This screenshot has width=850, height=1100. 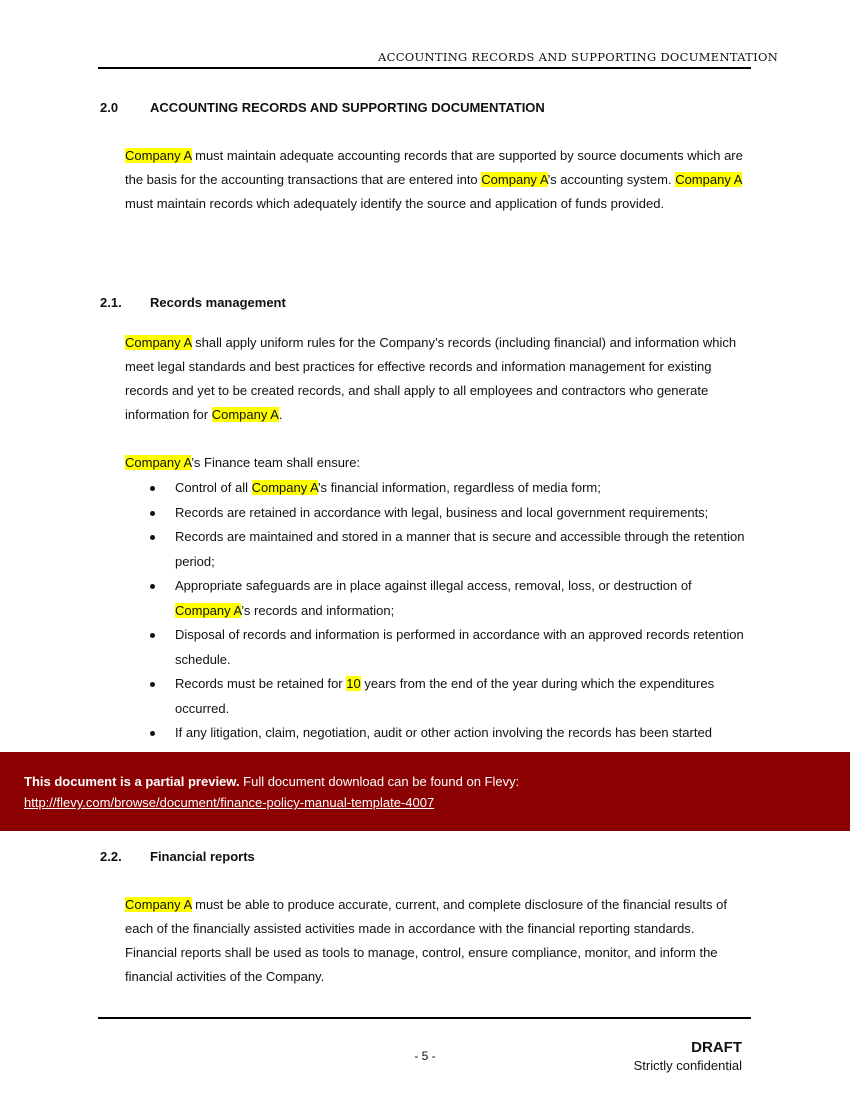 What do you see at coordinates (353, 683) in the screenshot?
I see `highlighted-text: 10` at bounding box center [353, 683].